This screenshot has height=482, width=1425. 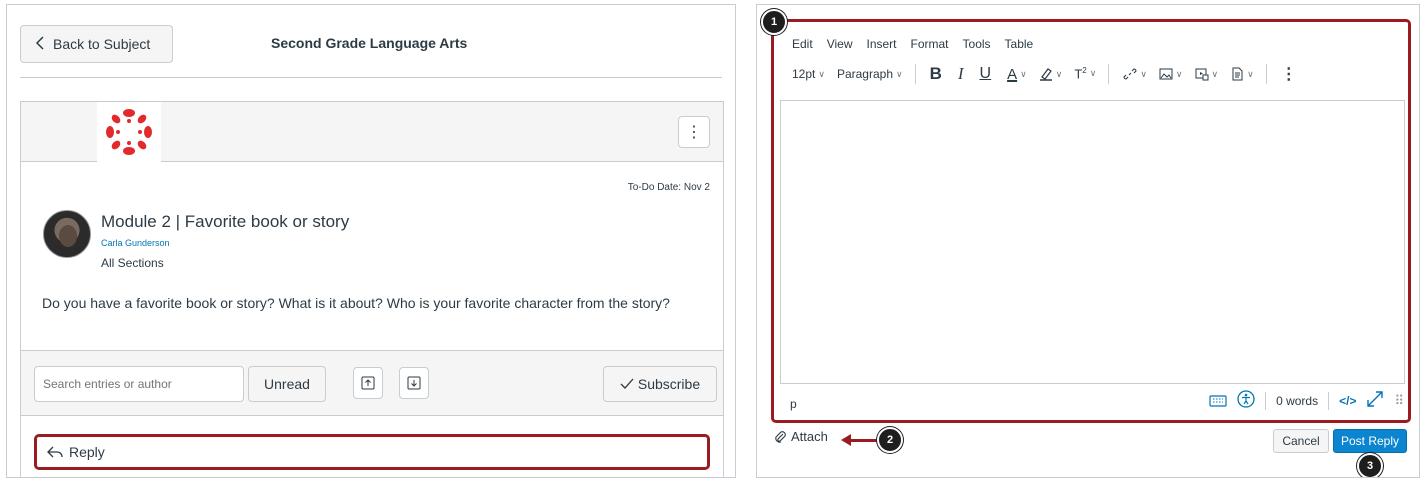 I want to click on subscribe-button: Subscribe, so click(x=660, y=384).